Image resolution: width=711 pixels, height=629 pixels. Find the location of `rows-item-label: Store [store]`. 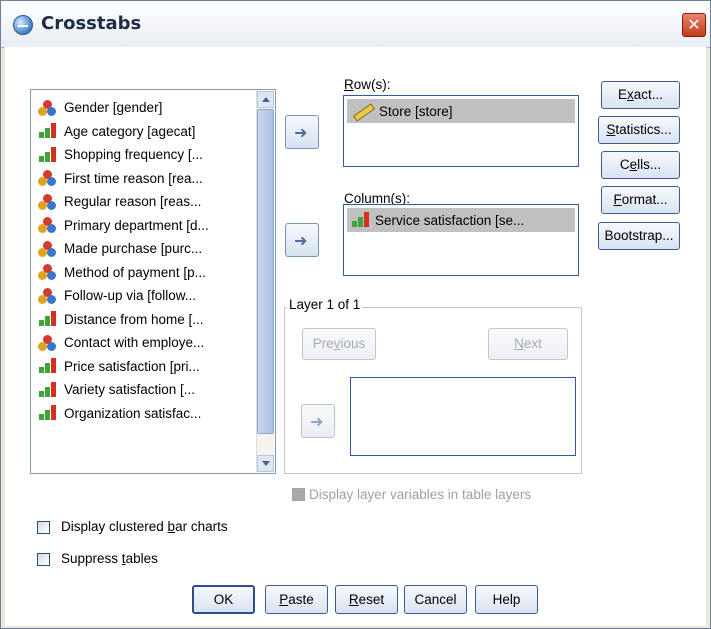

rows-item-label: Store [store] is located at coordinates (416, 111).